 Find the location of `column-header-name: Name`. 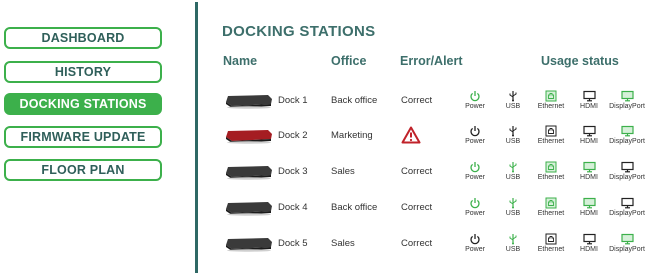

column-header-name: Name is located at coordinates (240, 61).